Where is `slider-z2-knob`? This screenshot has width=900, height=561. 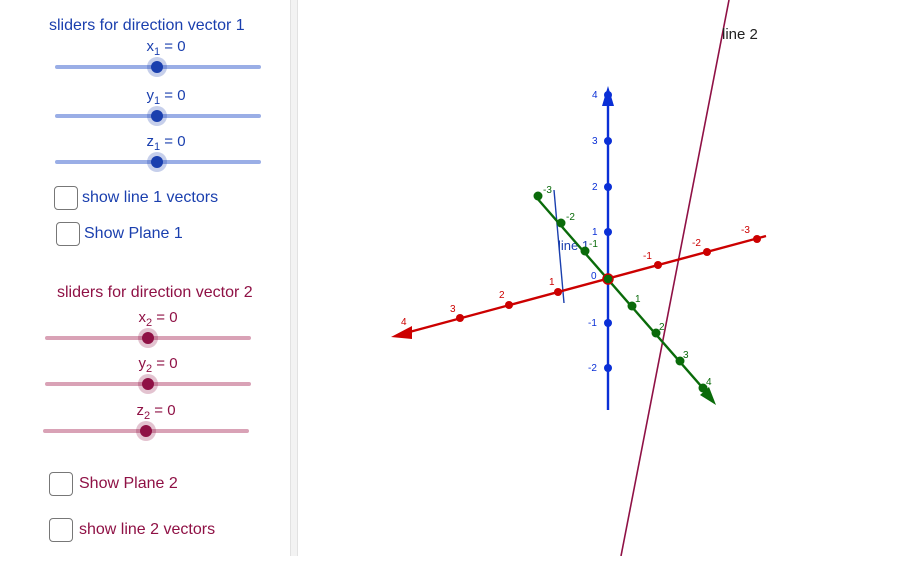 slider-z2-knob is located at coordinates (146, 431).